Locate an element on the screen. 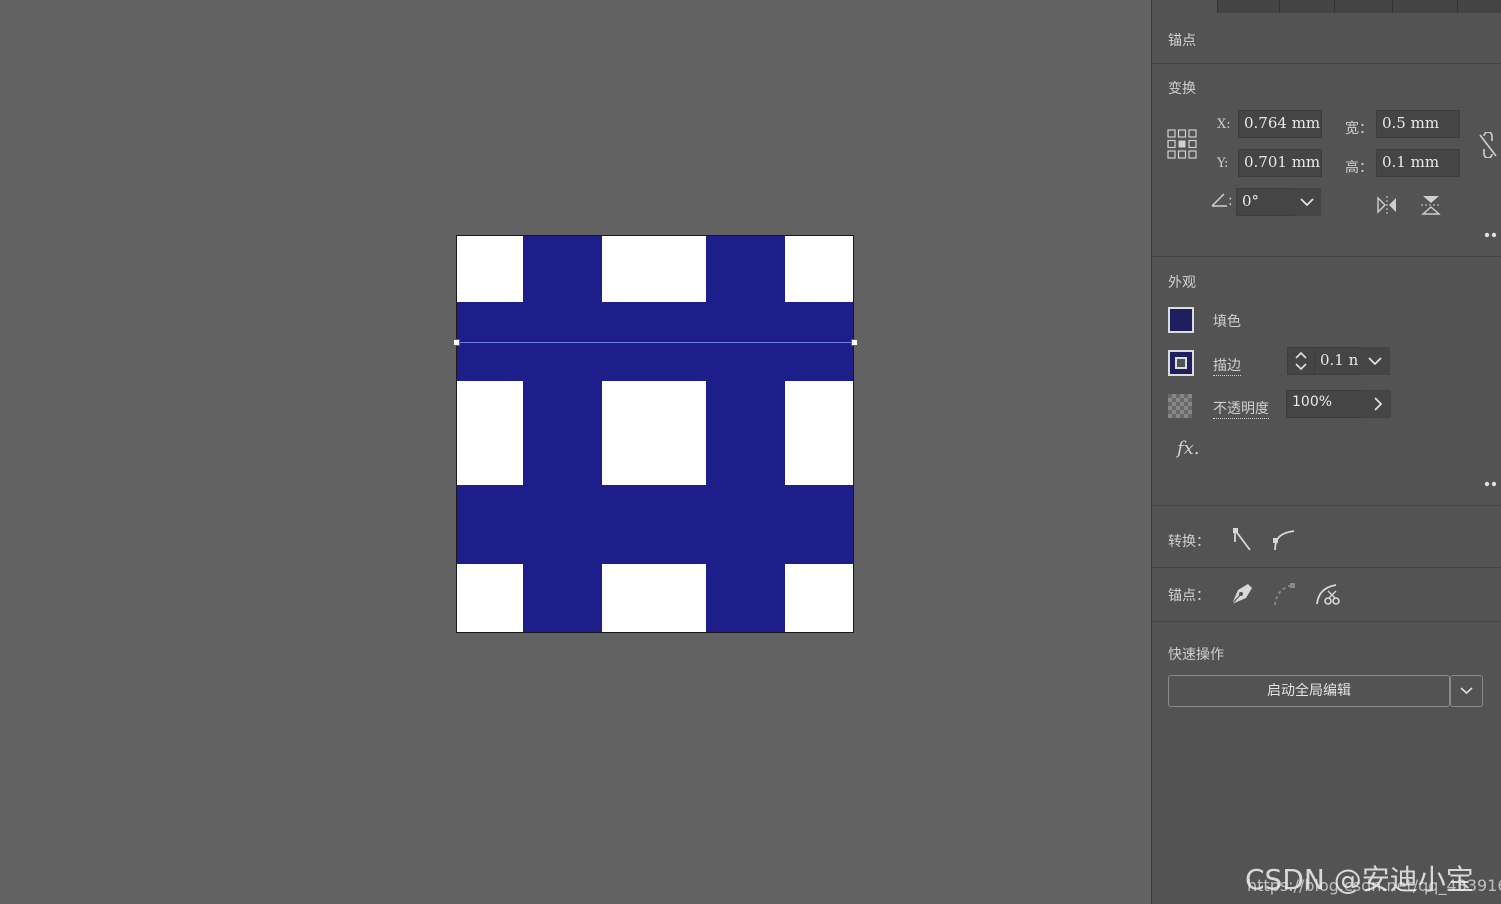  stroke-swatch is located at coordinates (1181, 363).